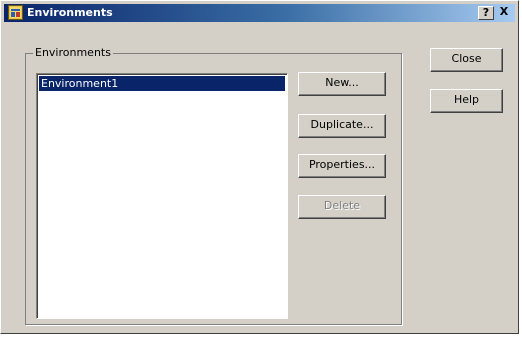 The image size is (522, 337). What do you see at coordinates (162, 83) in the screenshot?
I see `list-item: Environment1` at bounding box center [162, 83].